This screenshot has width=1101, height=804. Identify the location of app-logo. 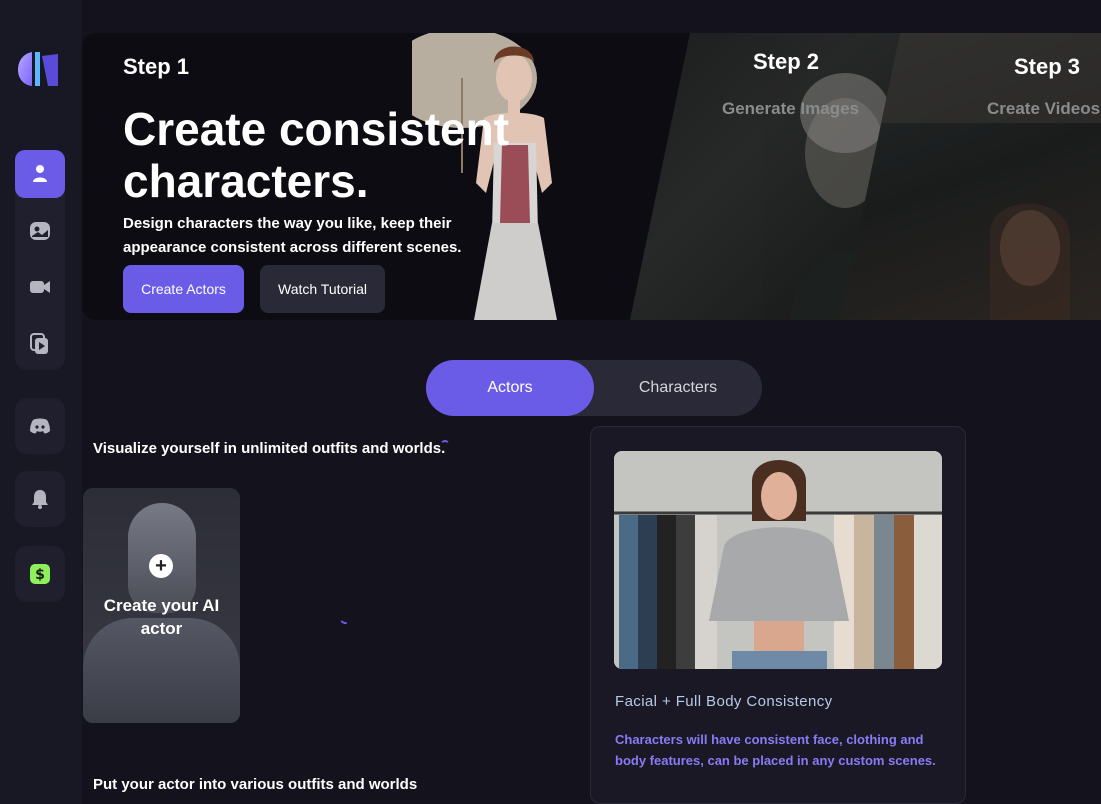
(39, 69).